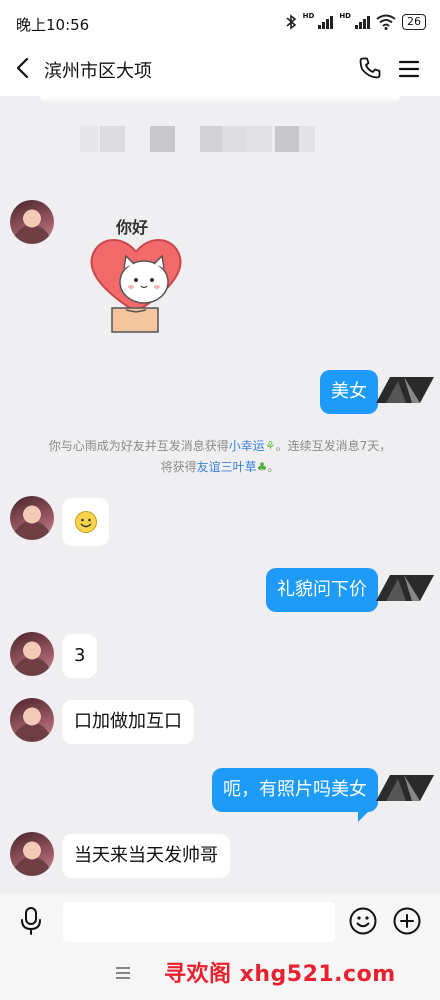 Image resolution: width=440 pixels, height=1000 pixels. I want to click on received-message: 当天来当天发帅哥, so click(146, 856).